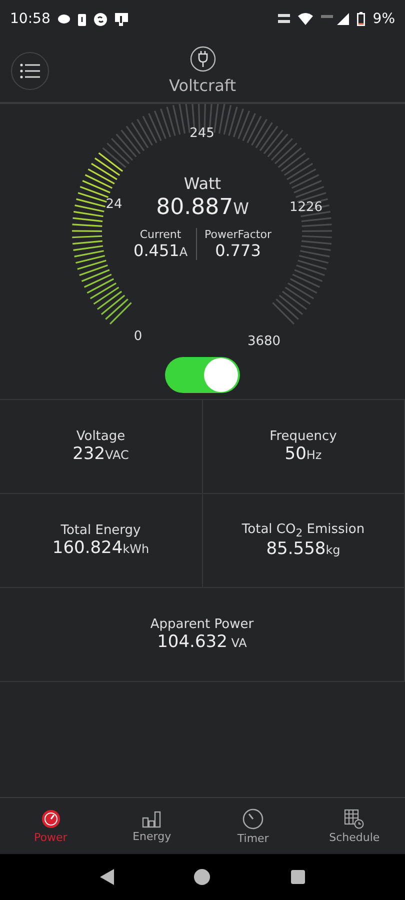 Image resolution: width=405 pixels, height=900 pixels. I want to click on wifi-icon, so click(305, 19).